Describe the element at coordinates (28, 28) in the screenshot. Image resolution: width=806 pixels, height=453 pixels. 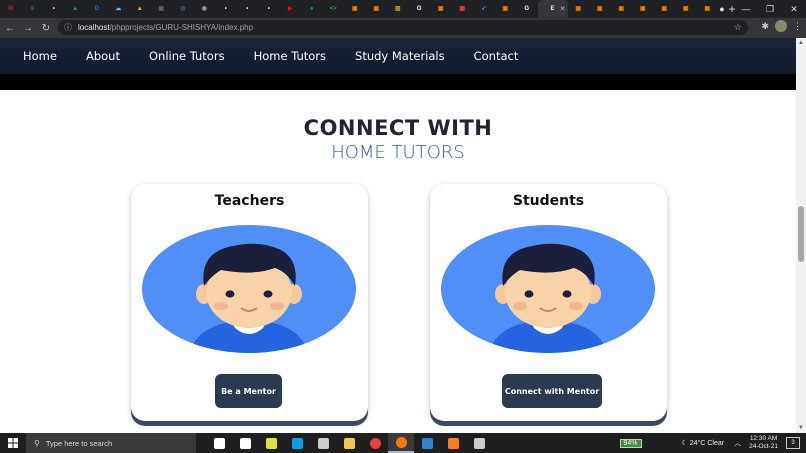
I see `forward-icon: →` at that location.